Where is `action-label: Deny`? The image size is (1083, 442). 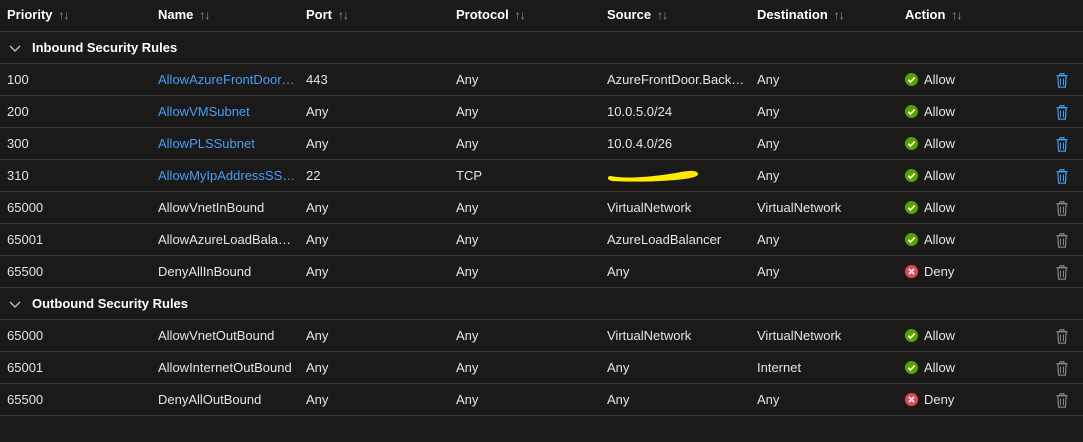 action-label: Deny is located at coordinates (939, 271).